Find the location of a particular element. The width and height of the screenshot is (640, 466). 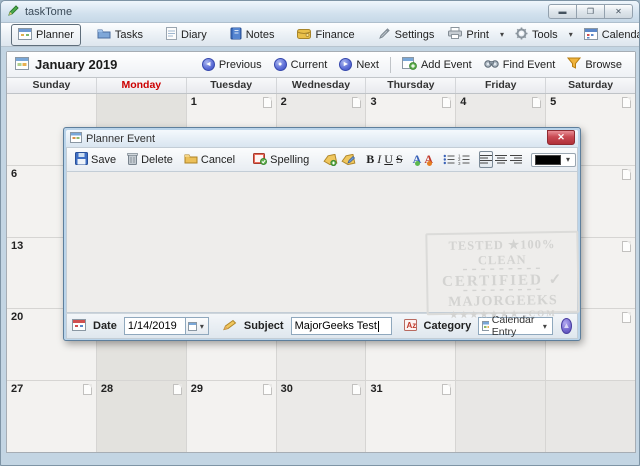

svg-text: 3 is located at coordinates (459, 163).